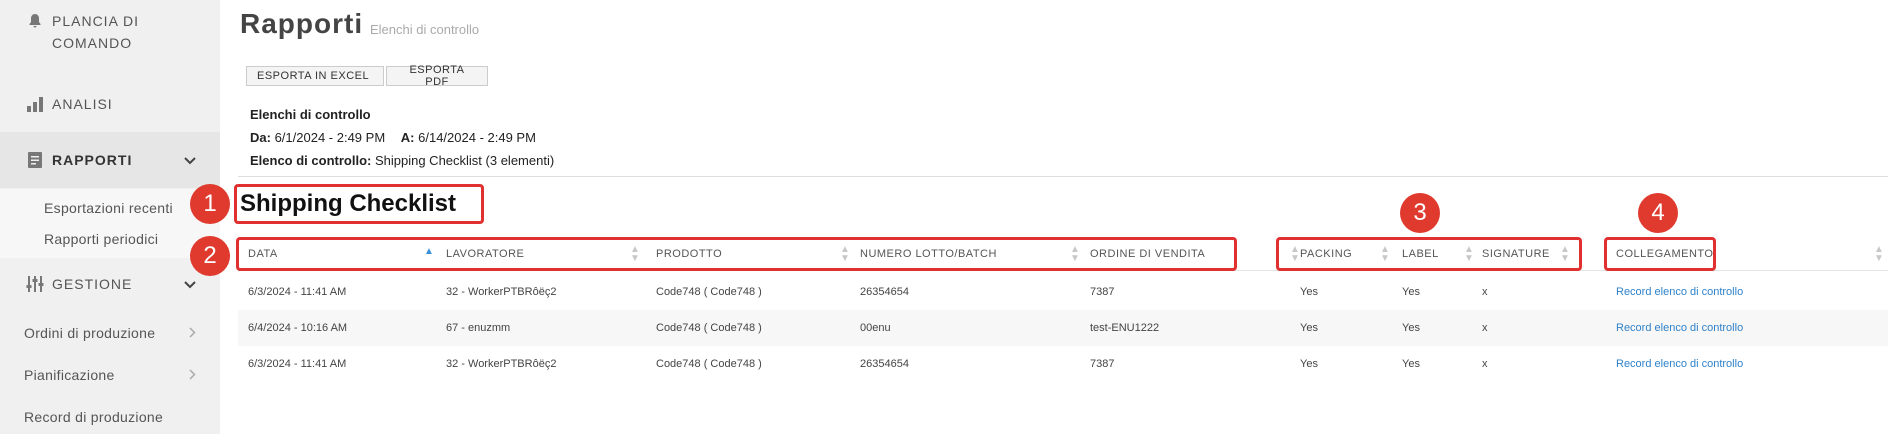 This screenshot has width=1888, height=434. What do you see at coordinates (298, 328) in the screenshot?
I see `cell-date: 6/4/2024 - 10:16 AM` at bounding box center [298, 328].